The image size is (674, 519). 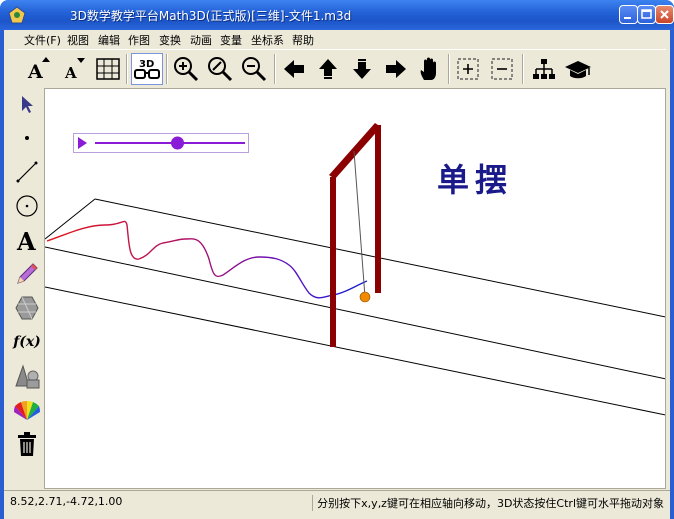 I want to click on pan-button, so click(x=430, y=69).